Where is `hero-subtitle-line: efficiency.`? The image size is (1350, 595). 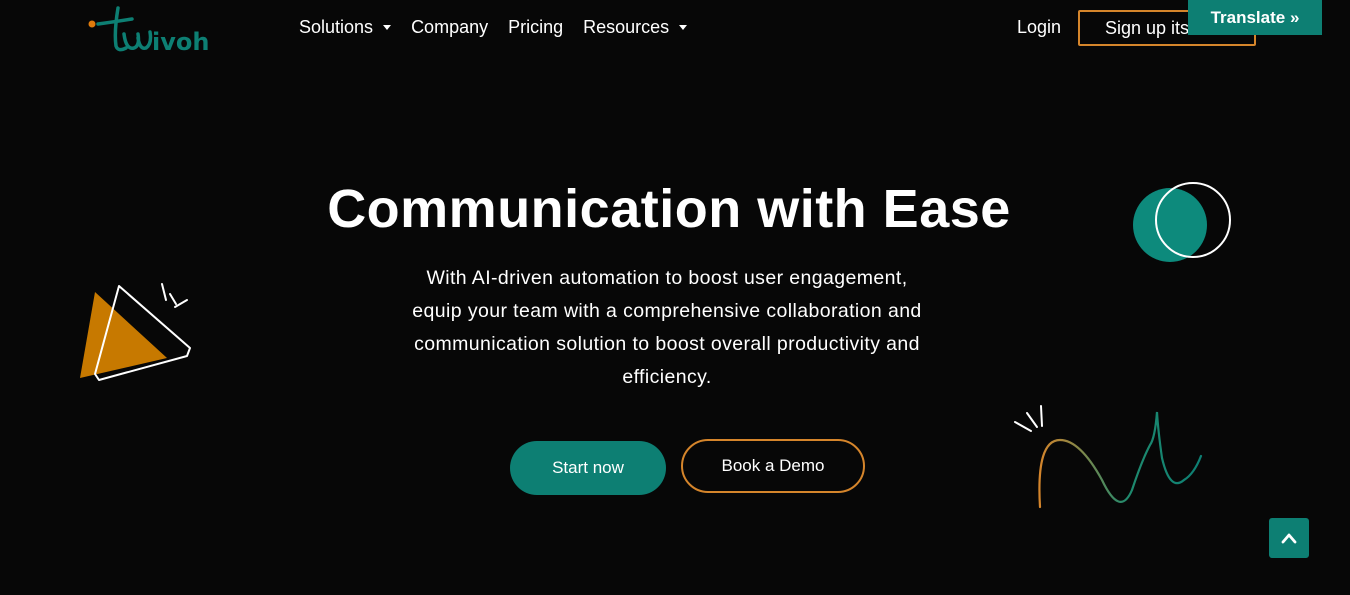 hero-subtitle-line: efficiency. is located at coordinates (667, 377).